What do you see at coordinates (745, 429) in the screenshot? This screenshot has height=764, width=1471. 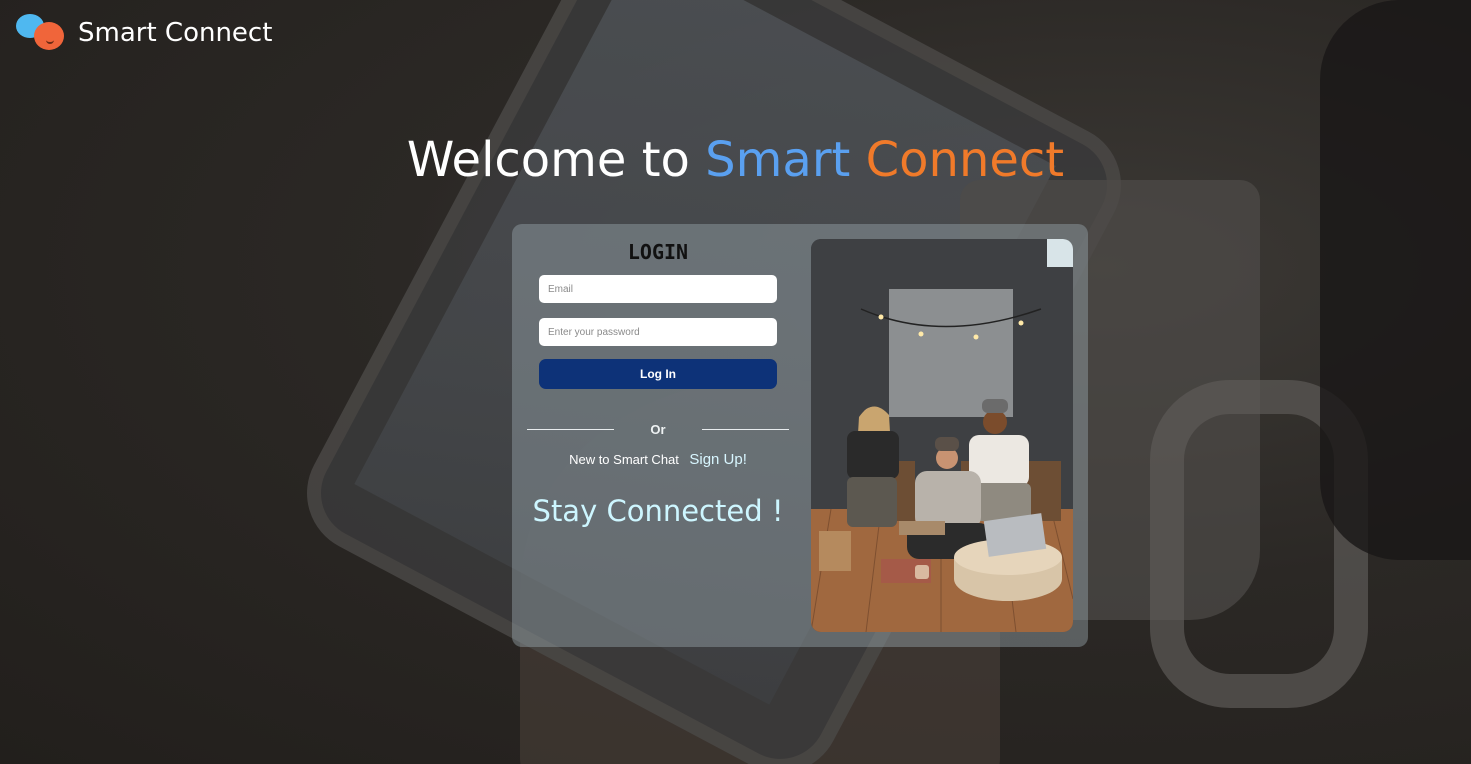 I see `divider-right` at bounding box center [745, 429].